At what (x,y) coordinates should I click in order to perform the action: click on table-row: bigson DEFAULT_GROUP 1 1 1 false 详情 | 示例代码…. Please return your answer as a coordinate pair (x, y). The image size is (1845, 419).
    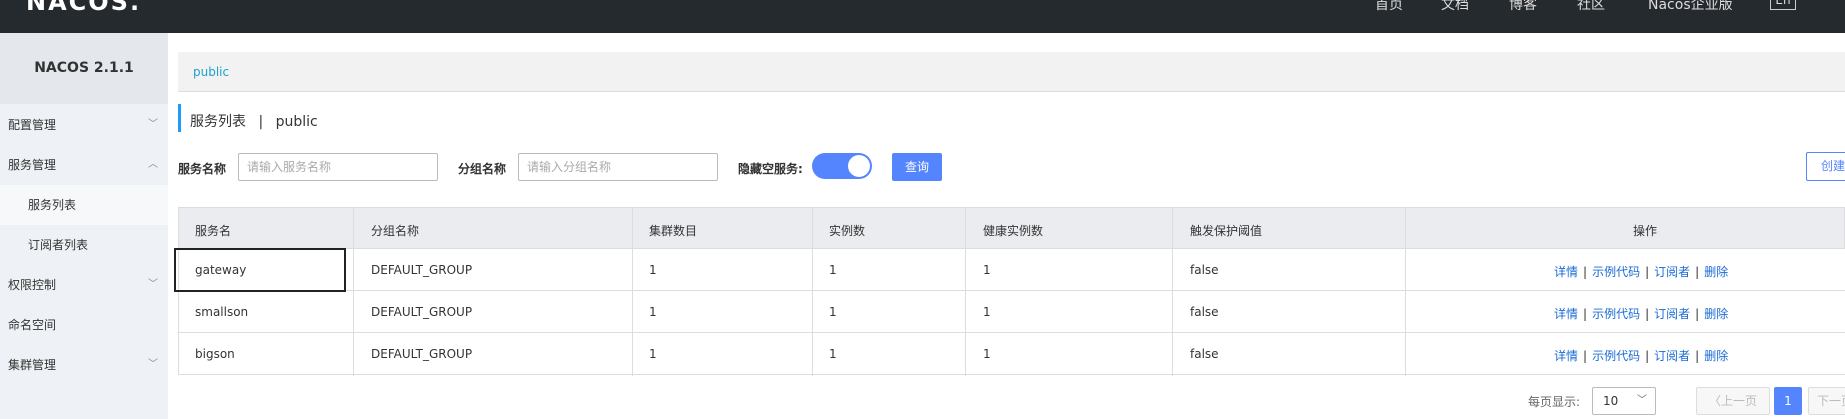
    Looking at the image, I should click on (1011, 354).